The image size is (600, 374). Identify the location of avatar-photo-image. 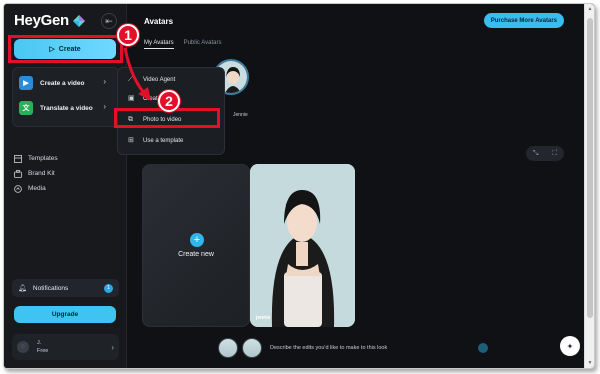
(302, 245).